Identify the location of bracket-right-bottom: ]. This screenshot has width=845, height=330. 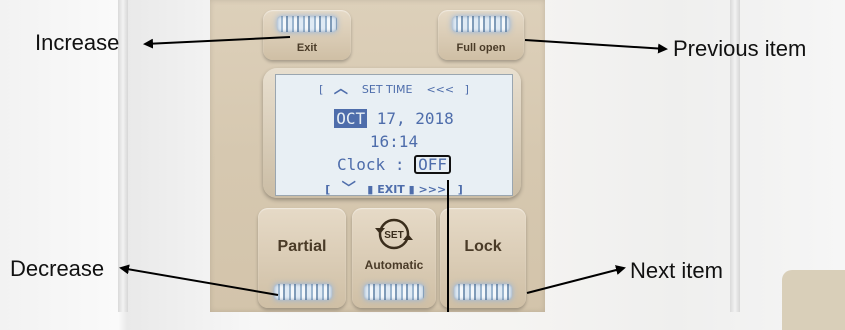
(460, 189).